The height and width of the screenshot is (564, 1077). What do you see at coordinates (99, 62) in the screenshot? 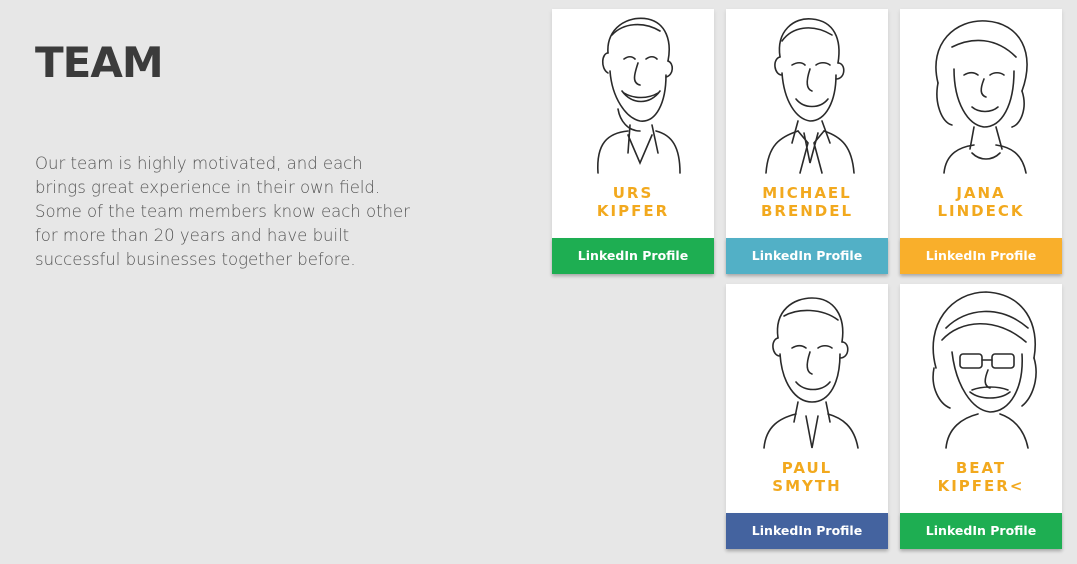
I see `section-title: TEAM` at bounding box center [99, 62].